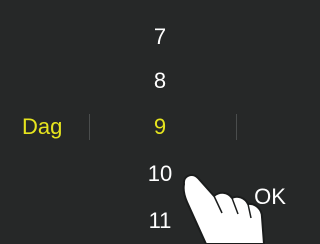 The height and width of the screenshot is (244, 320). I want to click on ok-button: OK, so click(270, 197).